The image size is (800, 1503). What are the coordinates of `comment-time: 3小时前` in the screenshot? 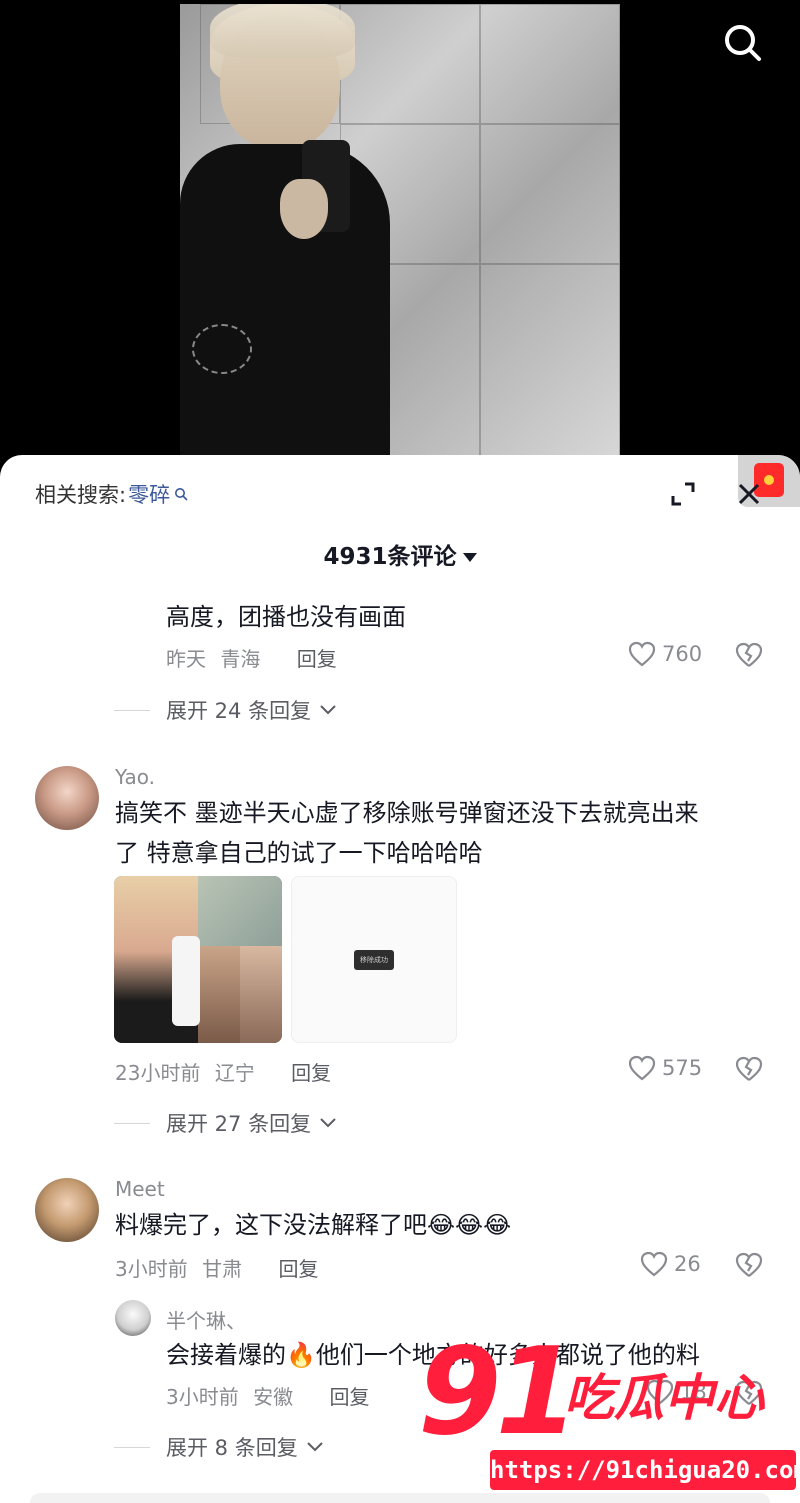 It's located at (151, 1269).